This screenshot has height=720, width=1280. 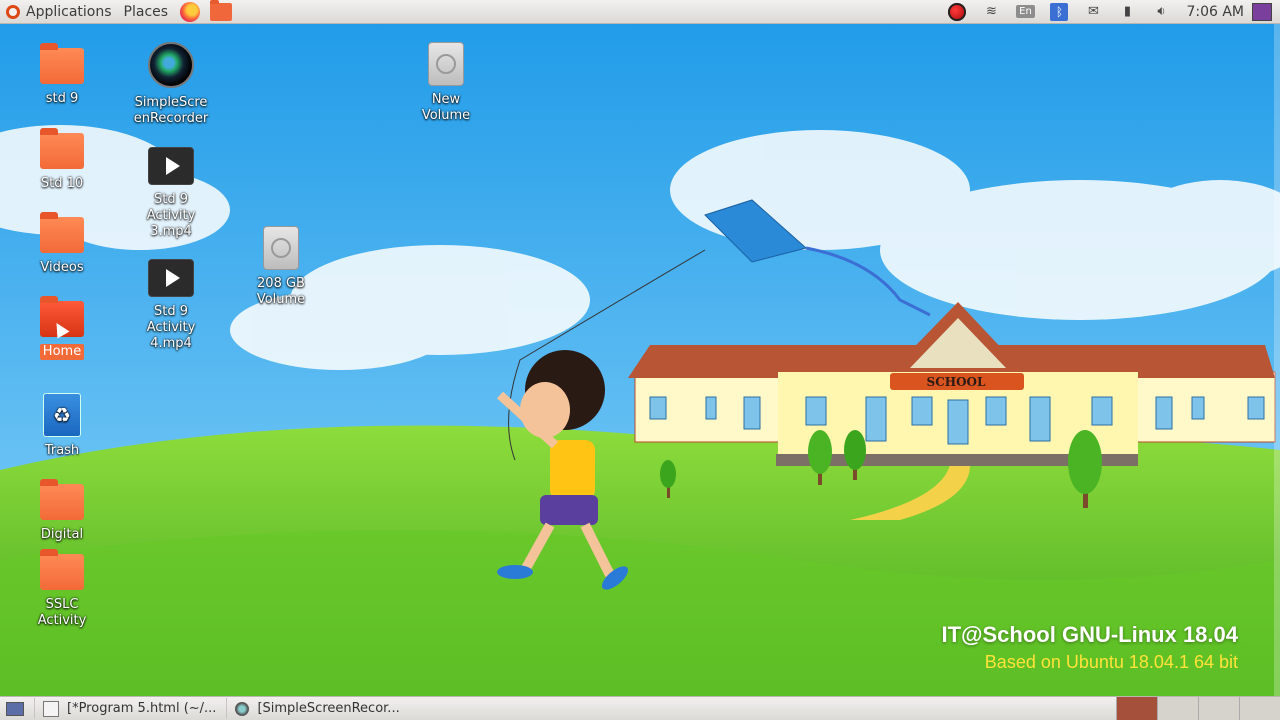 I want to click on desktop-icon-videos: Videos, so click(x=62, y=243).